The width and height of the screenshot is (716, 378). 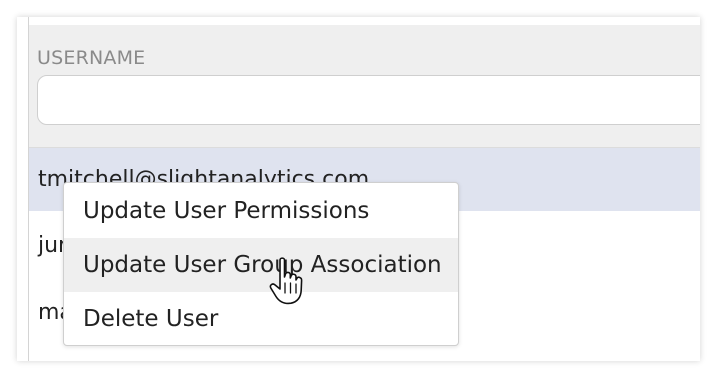 I want to click on menu-item-update-user-group-association: Update User Group Association, so click(x=261, y=265).